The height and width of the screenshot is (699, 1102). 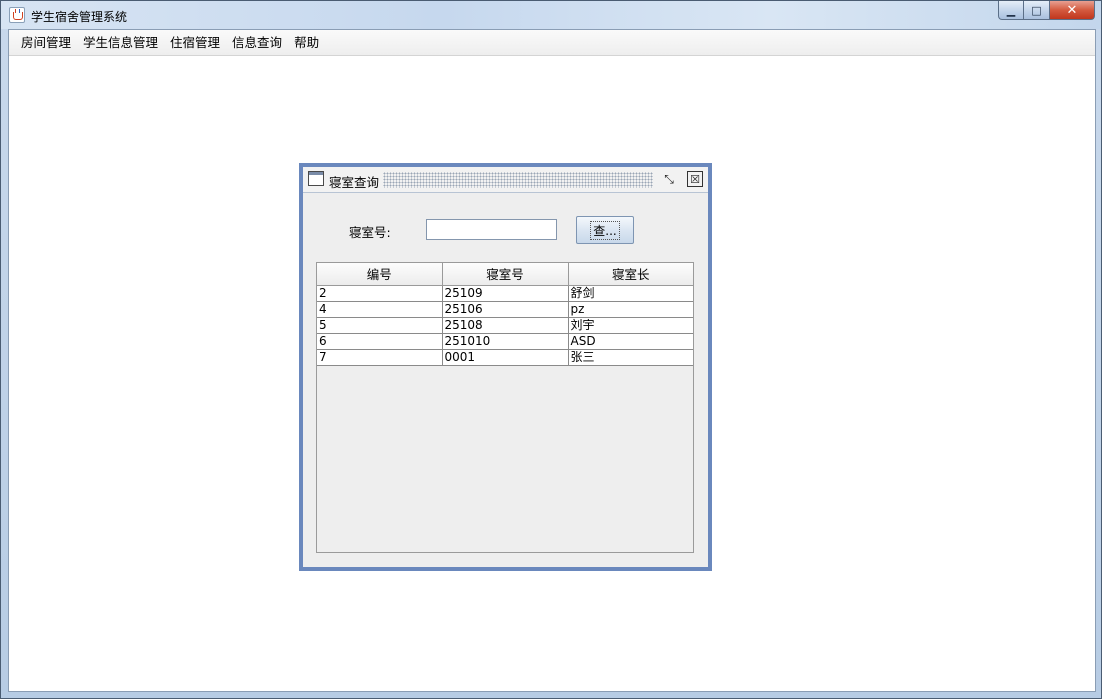 What do you see at coordinates (195, 43) in the screenshot?
I see `menu-accommodation: 住宿管理` at bounding box center [195, 43].